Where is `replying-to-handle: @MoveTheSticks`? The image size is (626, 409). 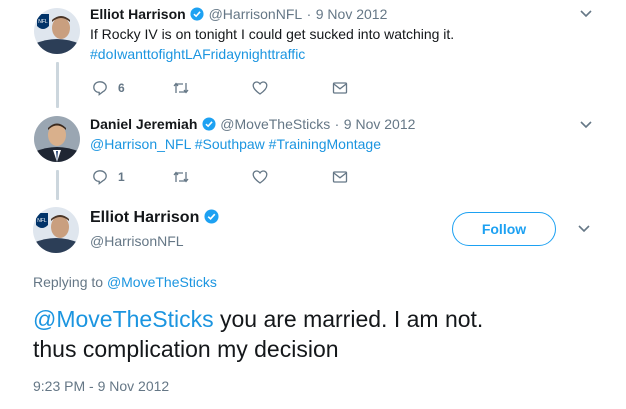
replying-to-handle: @MoveTheSticks is located at coordinates (162, 282).